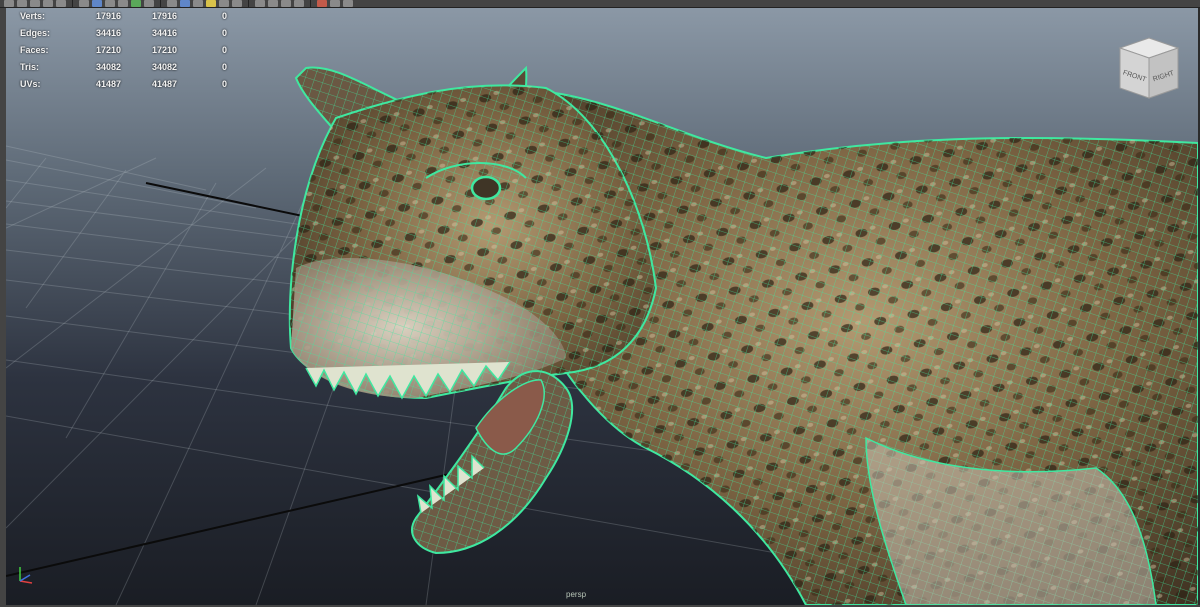 The image size is (1200, 607). Describe the element at coordinates (130, 16) in the screenshot. I see `hud-row-verts: Verts: 17916 17916 0` at that location.